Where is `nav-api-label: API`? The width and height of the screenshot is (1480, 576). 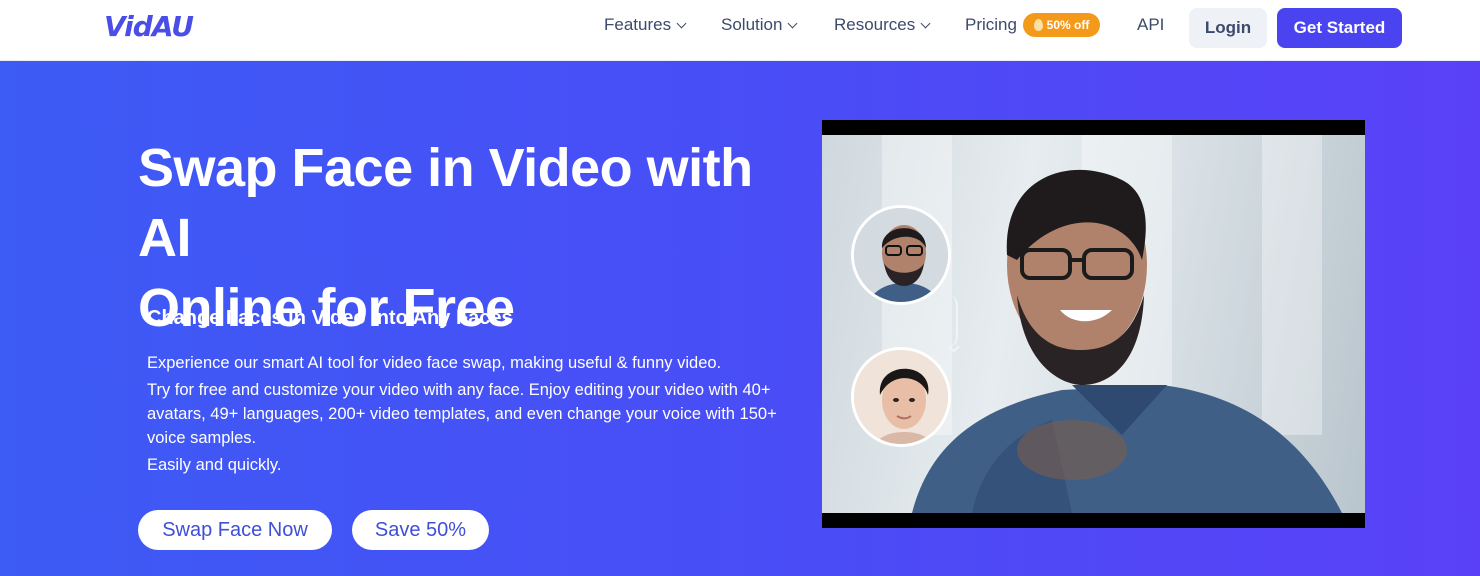
nav-api-label: API is located at coordinates (1151, 24).